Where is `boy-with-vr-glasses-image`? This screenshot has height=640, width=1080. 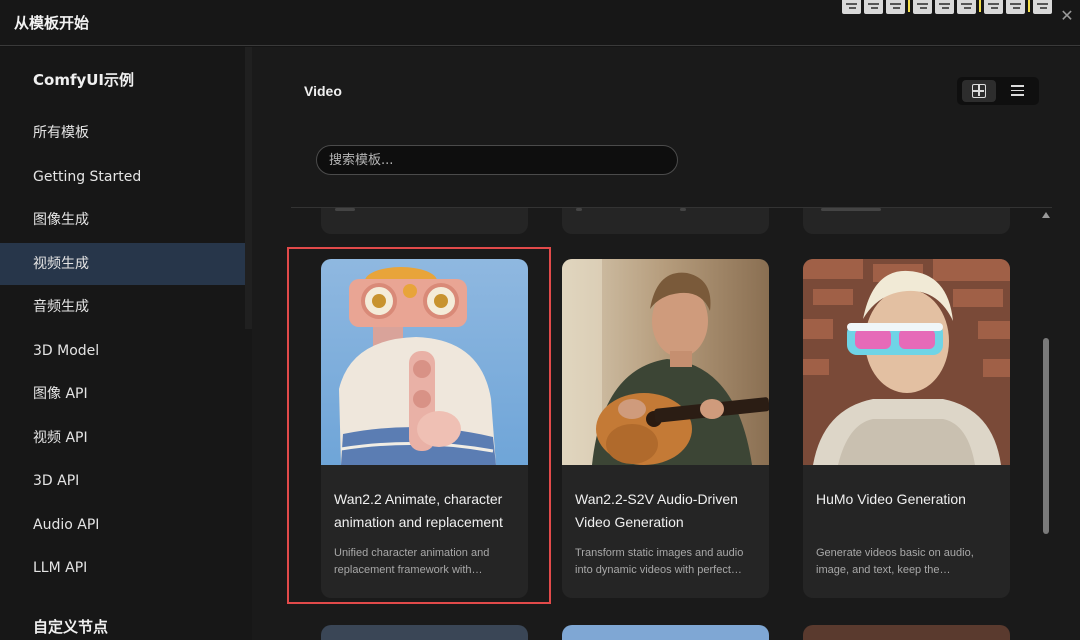 boy-with-vr-glasses-image is located at coordinates (906, 362).